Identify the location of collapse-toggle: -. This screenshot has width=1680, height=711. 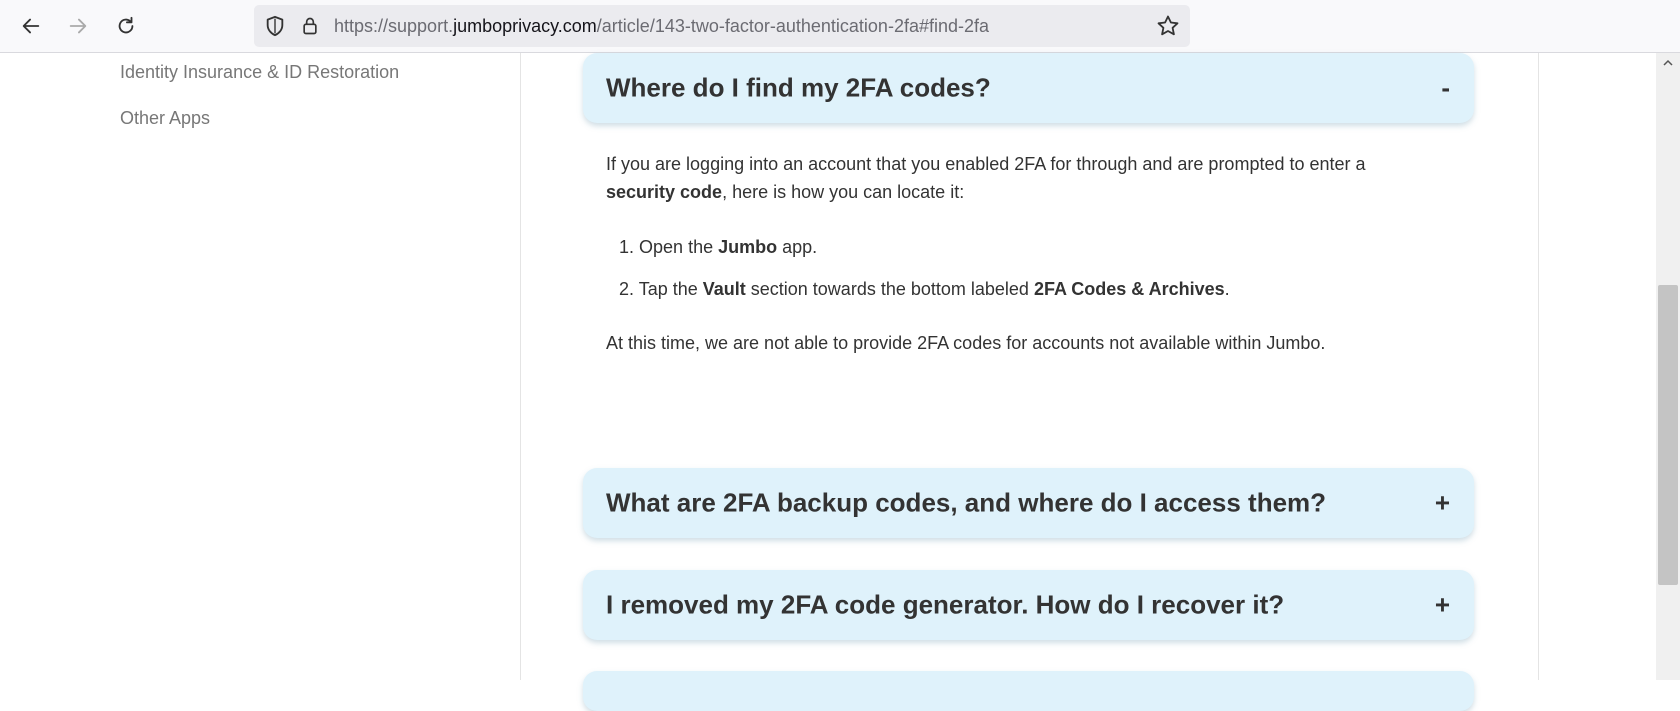
(1445, 88).